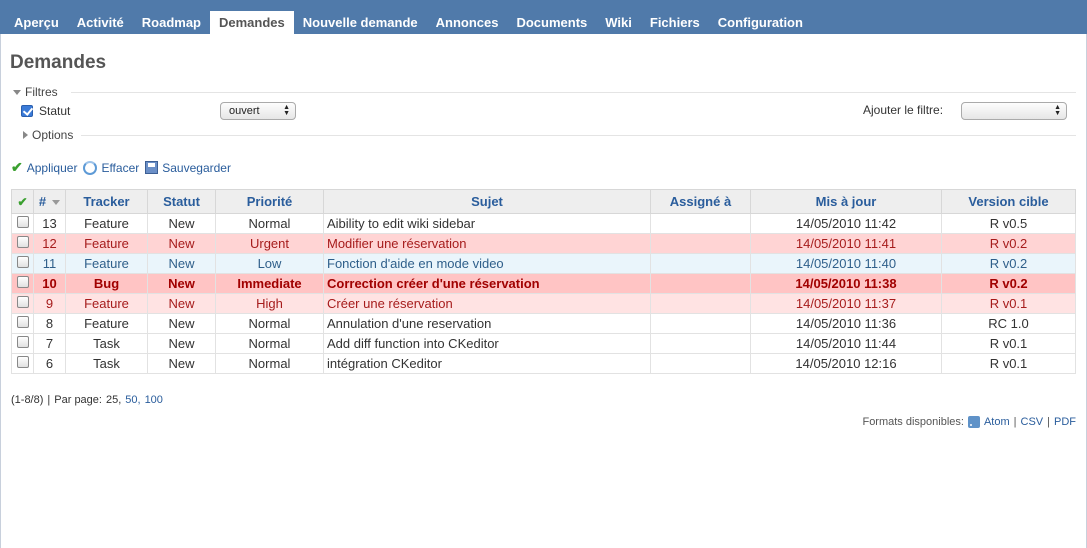  Describe the element at coordinates (973, 422) in the screenshot. I see `feed-icon` at that location.